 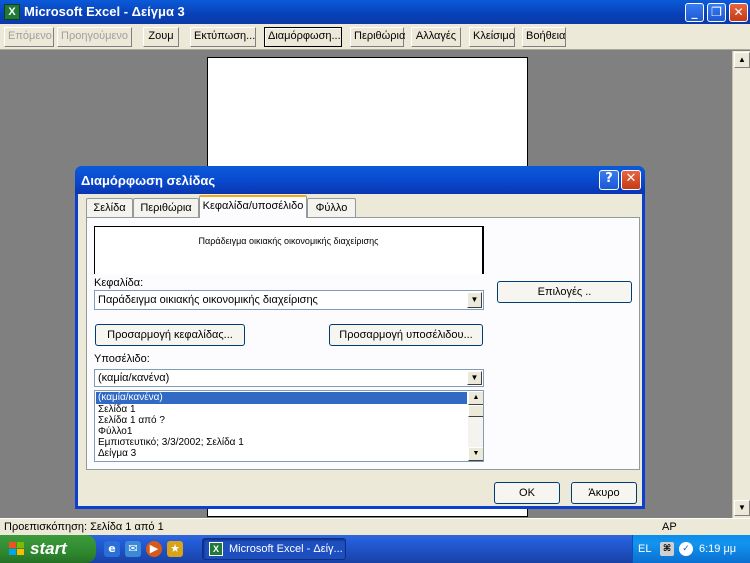 I want to click on minimize-button: _, so click(x=694, y=12).